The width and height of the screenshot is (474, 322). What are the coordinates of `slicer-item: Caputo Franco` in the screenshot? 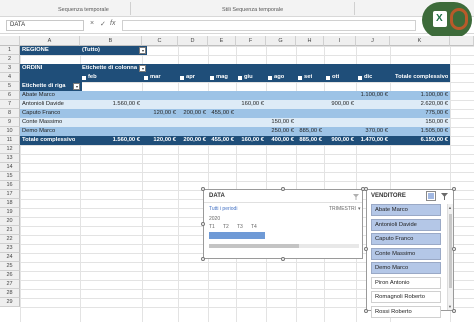 It's located at (406, 239).